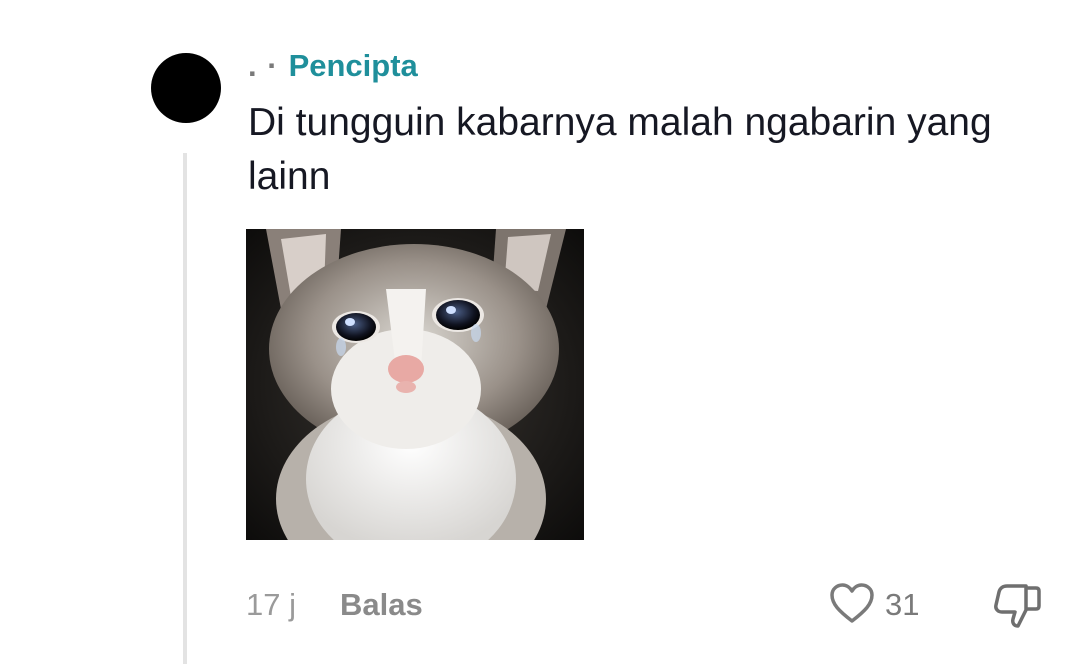  Describe the element at coordinates (334, 605) in the screenshot. I see `comment-meta: 17 j Balas` at that location.